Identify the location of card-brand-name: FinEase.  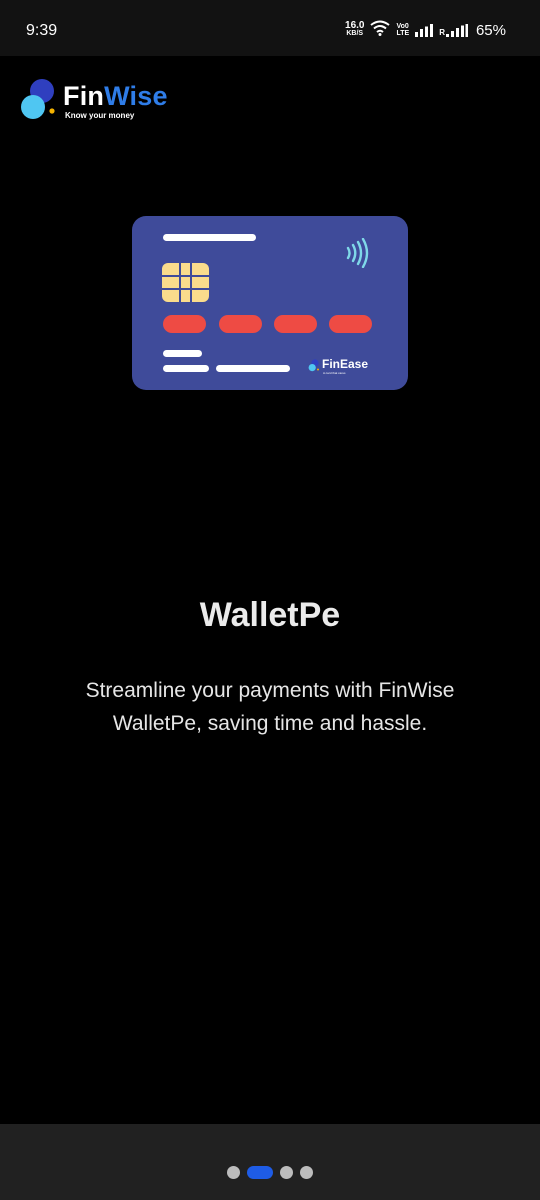
(345, 364).